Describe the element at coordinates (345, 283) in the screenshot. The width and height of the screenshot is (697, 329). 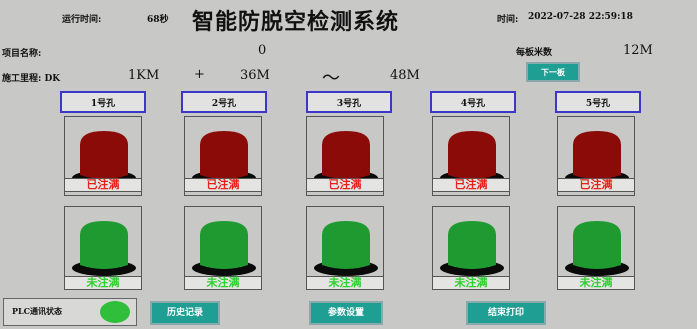
I see `hole-3-unfilled-status: 未注满` at that location.